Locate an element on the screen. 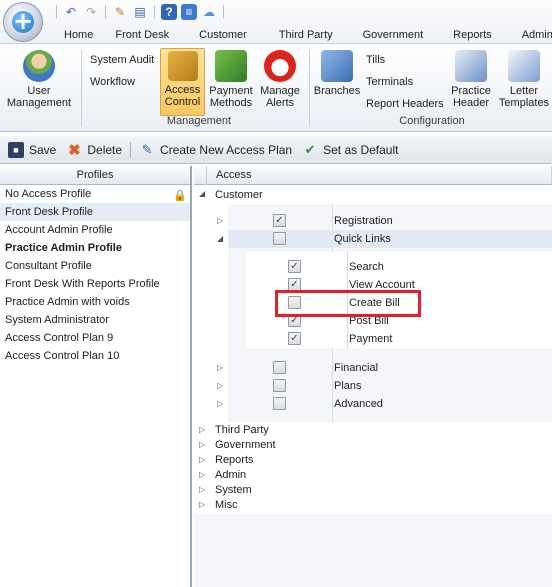 The width and height of the screenshot is (552, 587). ribbon-divider is located at coordinates (81, 88).